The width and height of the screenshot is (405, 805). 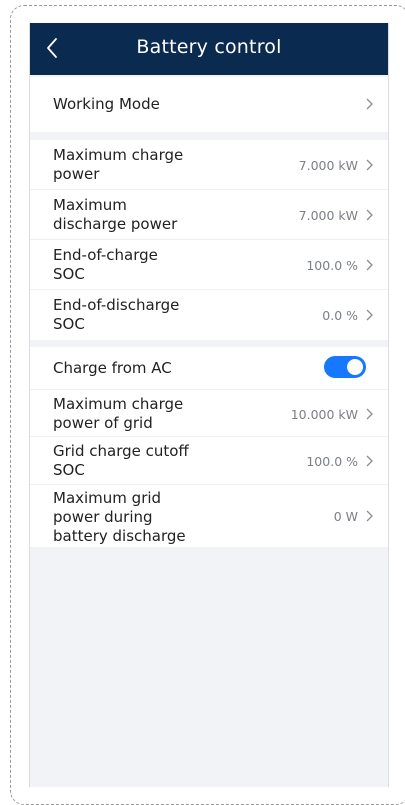 I want to click on grid-charge-cutoff-soc-label: Grid charge cutoff SOC, so click(x=121, y=460).